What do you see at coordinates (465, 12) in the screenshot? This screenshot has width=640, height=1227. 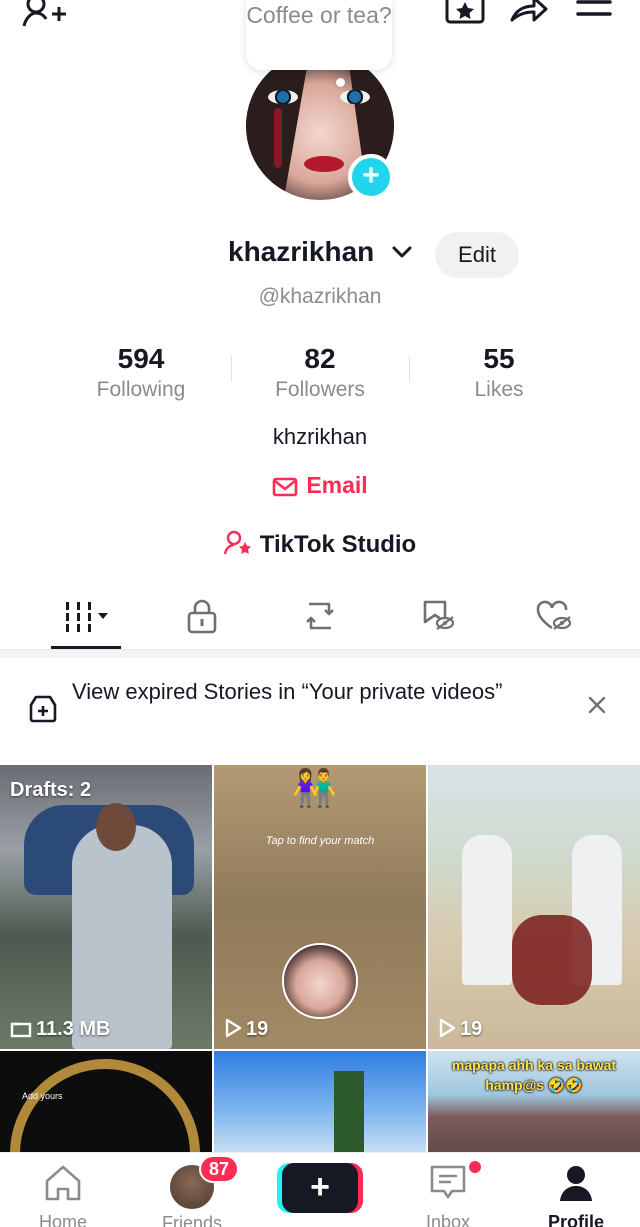 I see `star-box-icon` at bounding box center [465, 12].